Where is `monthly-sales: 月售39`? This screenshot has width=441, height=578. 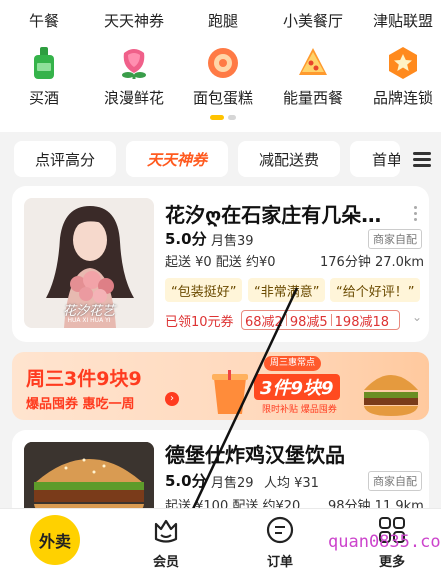
monthly-sales: 月售39 is located at coordinates (232, 241).